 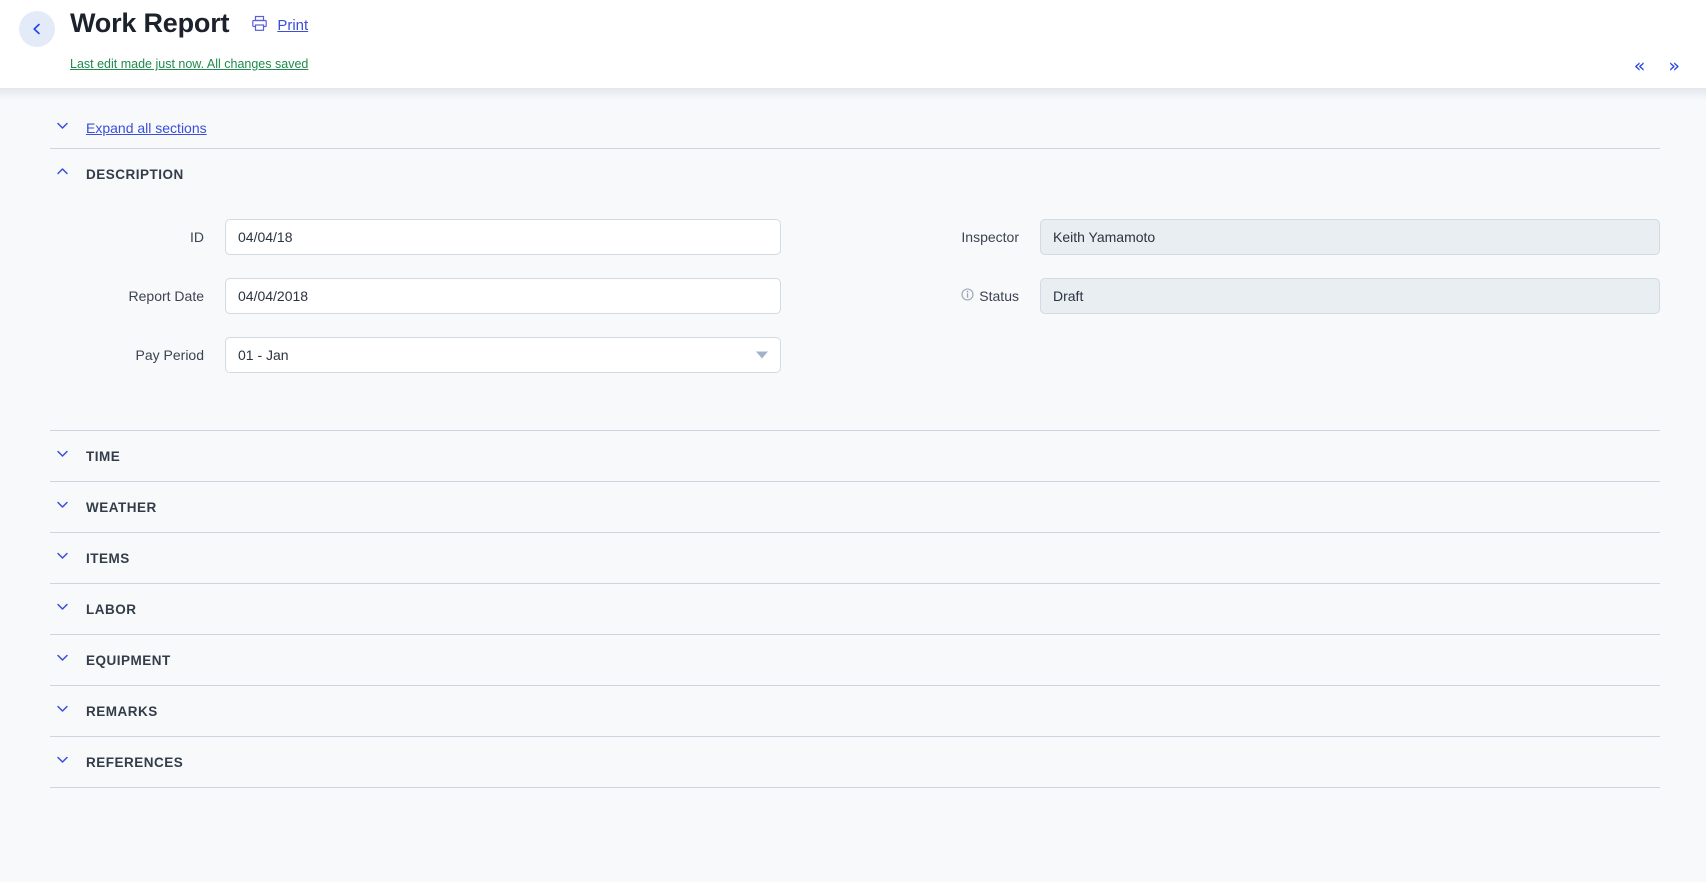 What do you see at coordinates (855, 558) in the screenshot?
I see `section-header-items: ITEMS` at bounding box center [855, 558].